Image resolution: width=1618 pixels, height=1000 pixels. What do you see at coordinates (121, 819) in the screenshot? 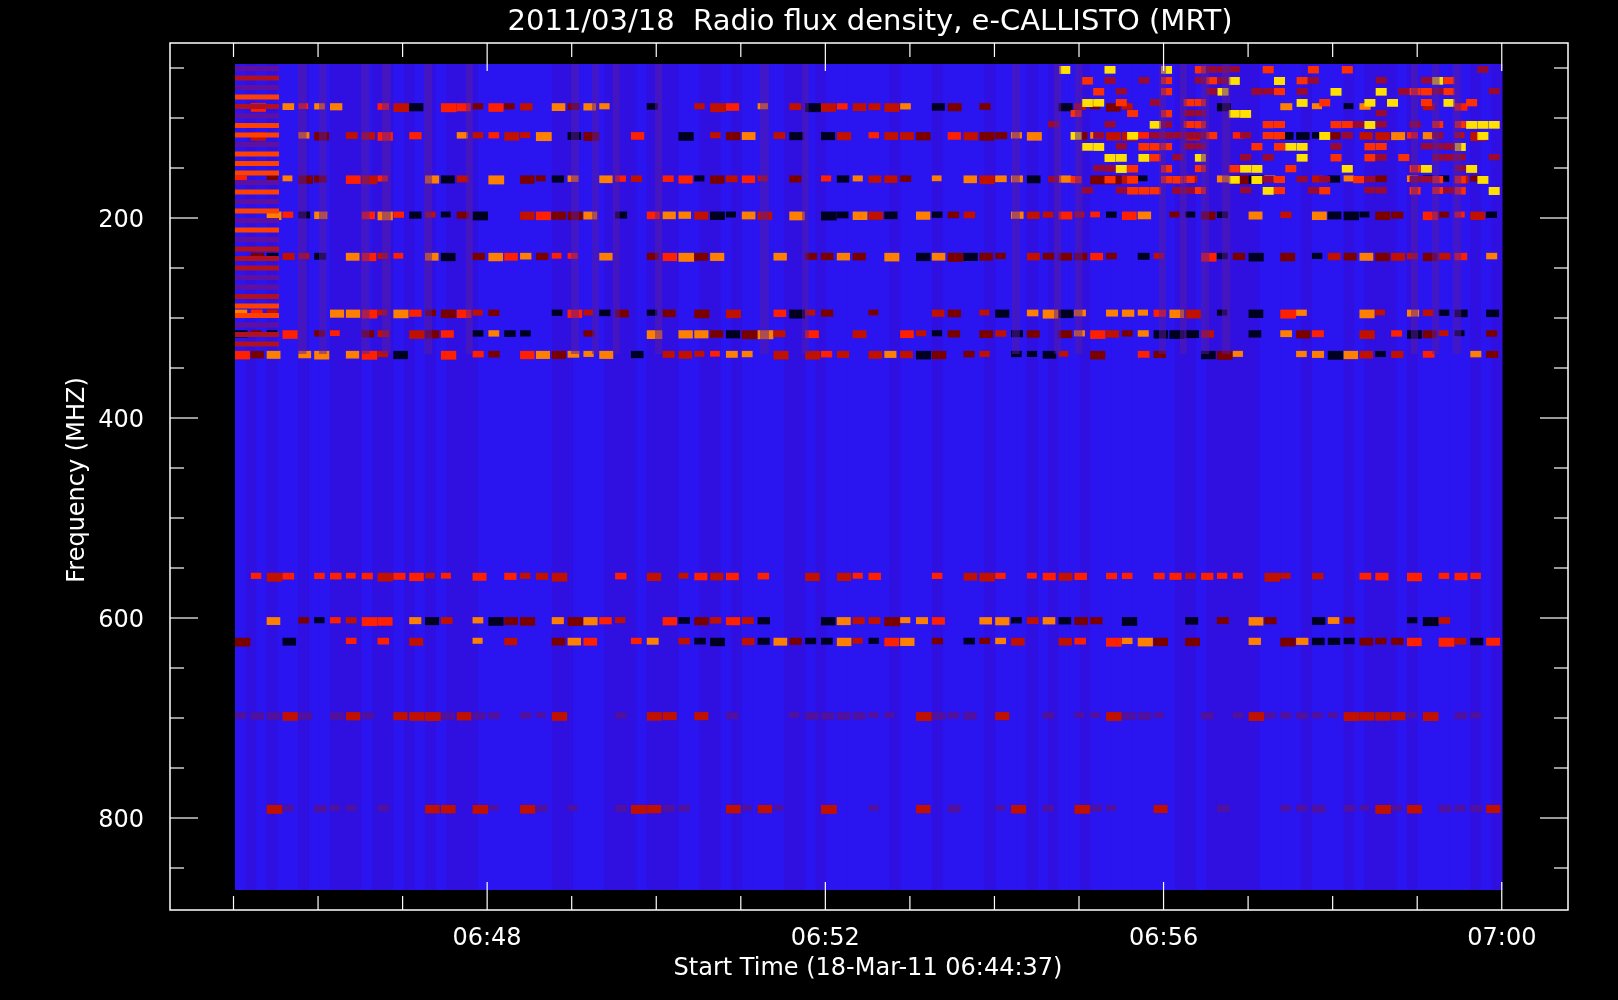
I see `tick-label: 800` at bounding box center [121, 819].